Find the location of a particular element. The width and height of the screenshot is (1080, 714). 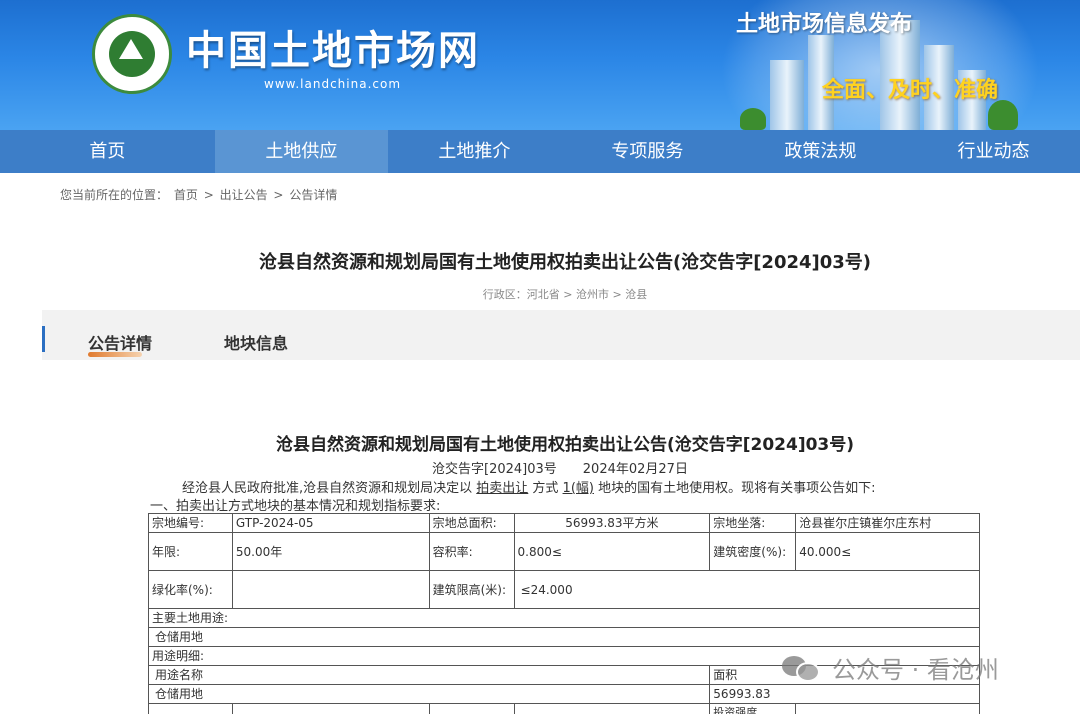

main-nav: 首页 土地供应 土地推介 专项服务 政策法规 行业动态 is located at coordinates (540, 151).